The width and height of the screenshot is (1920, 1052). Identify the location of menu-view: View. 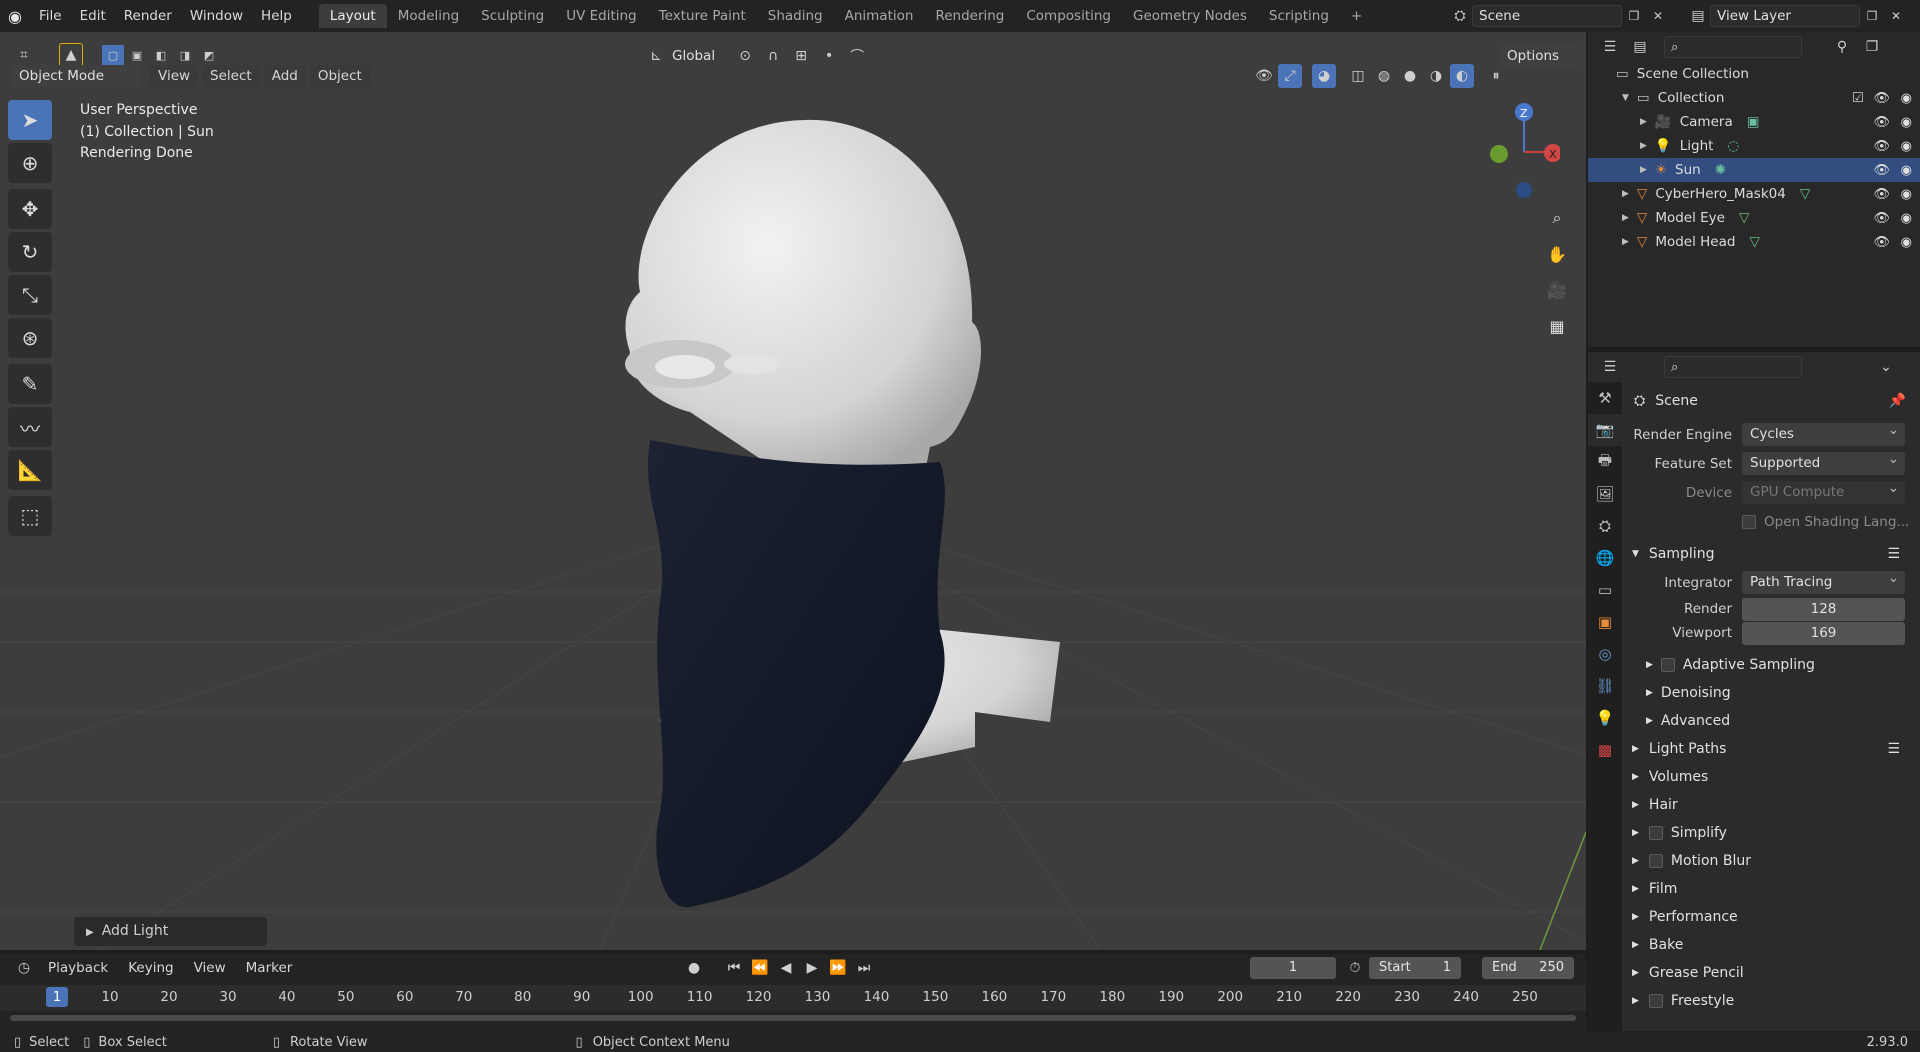
(174, 76).